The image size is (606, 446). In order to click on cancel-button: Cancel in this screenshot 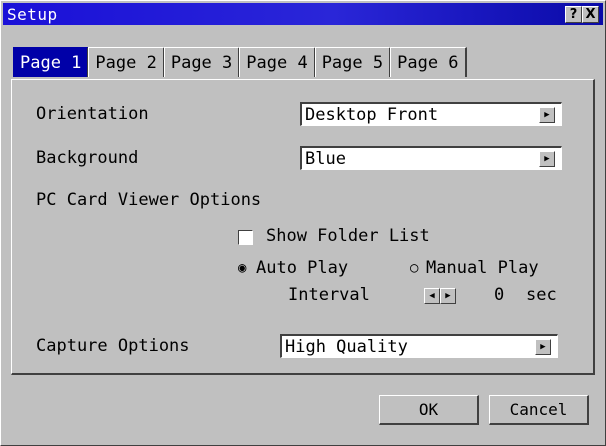, I will do `click(539, 410)`.